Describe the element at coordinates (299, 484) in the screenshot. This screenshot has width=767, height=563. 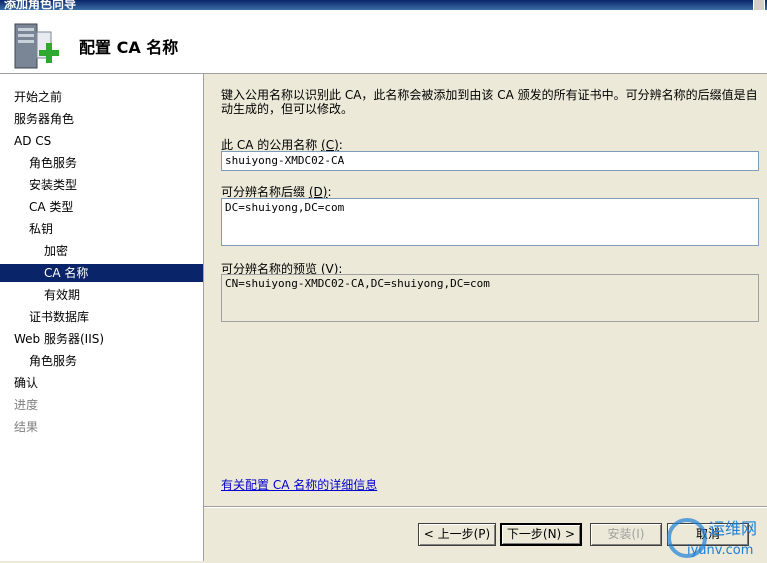
I see `help-link: 有关配置 CA 名称的详细信息` at that location.